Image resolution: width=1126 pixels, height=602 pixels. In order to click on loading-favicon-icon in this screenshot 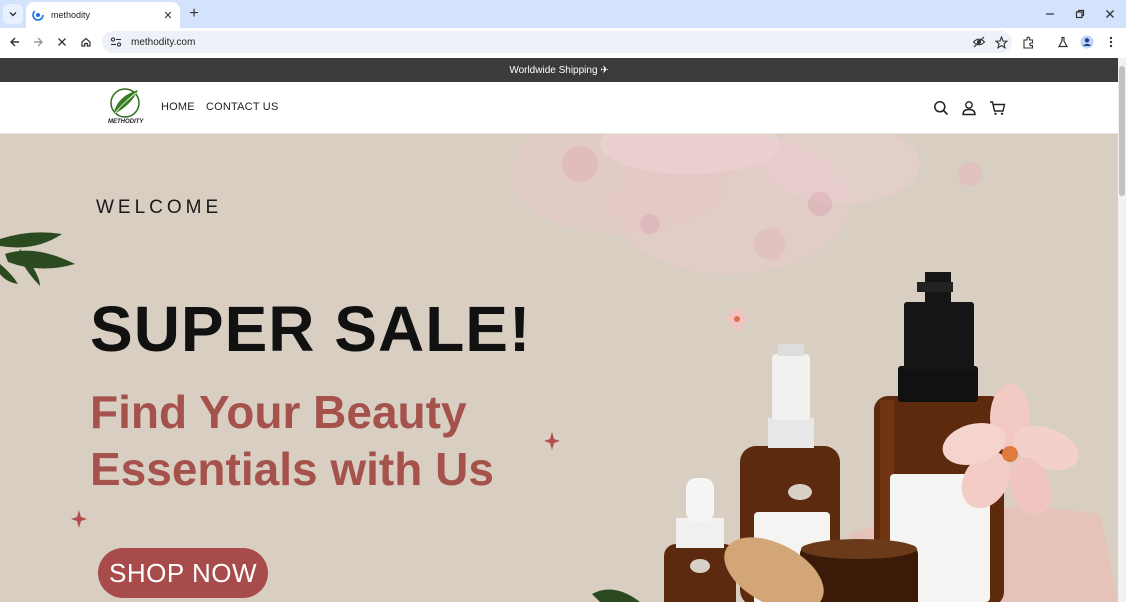, I will do `click(38, 15)`.